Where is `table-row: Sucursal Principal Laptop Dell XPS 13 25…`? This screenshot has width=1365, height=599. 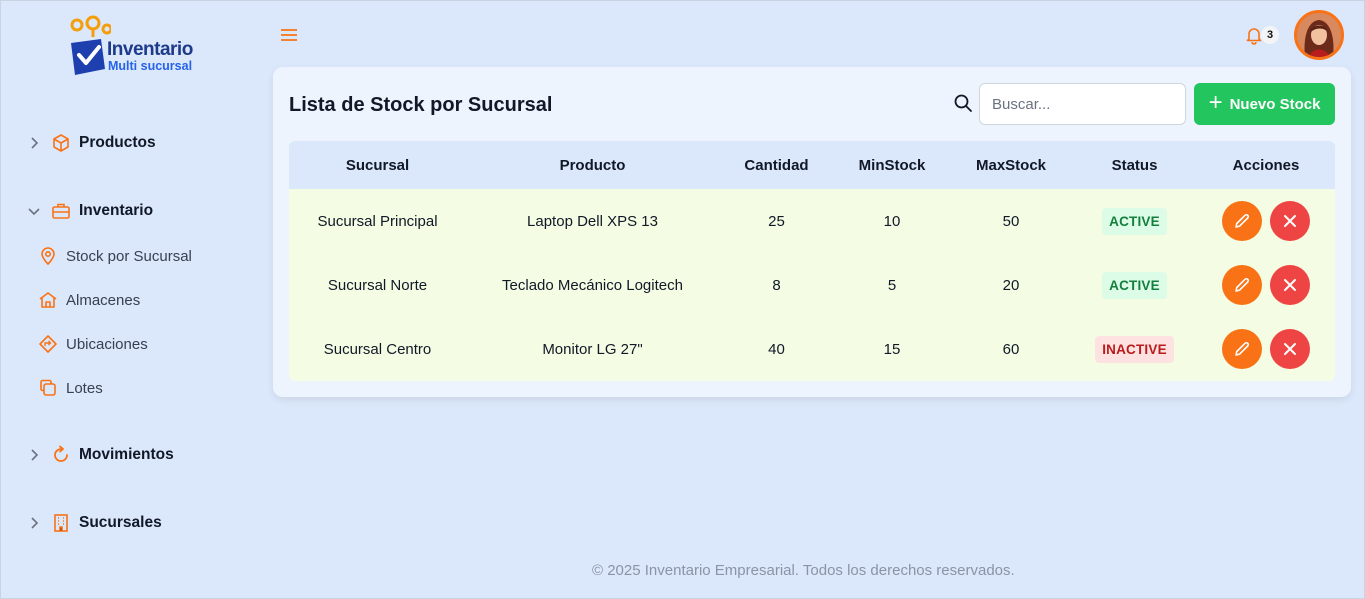
table-row: Sucursal Principal Laptop Dell XPS 13 25… is located at coordinates (812, 221).